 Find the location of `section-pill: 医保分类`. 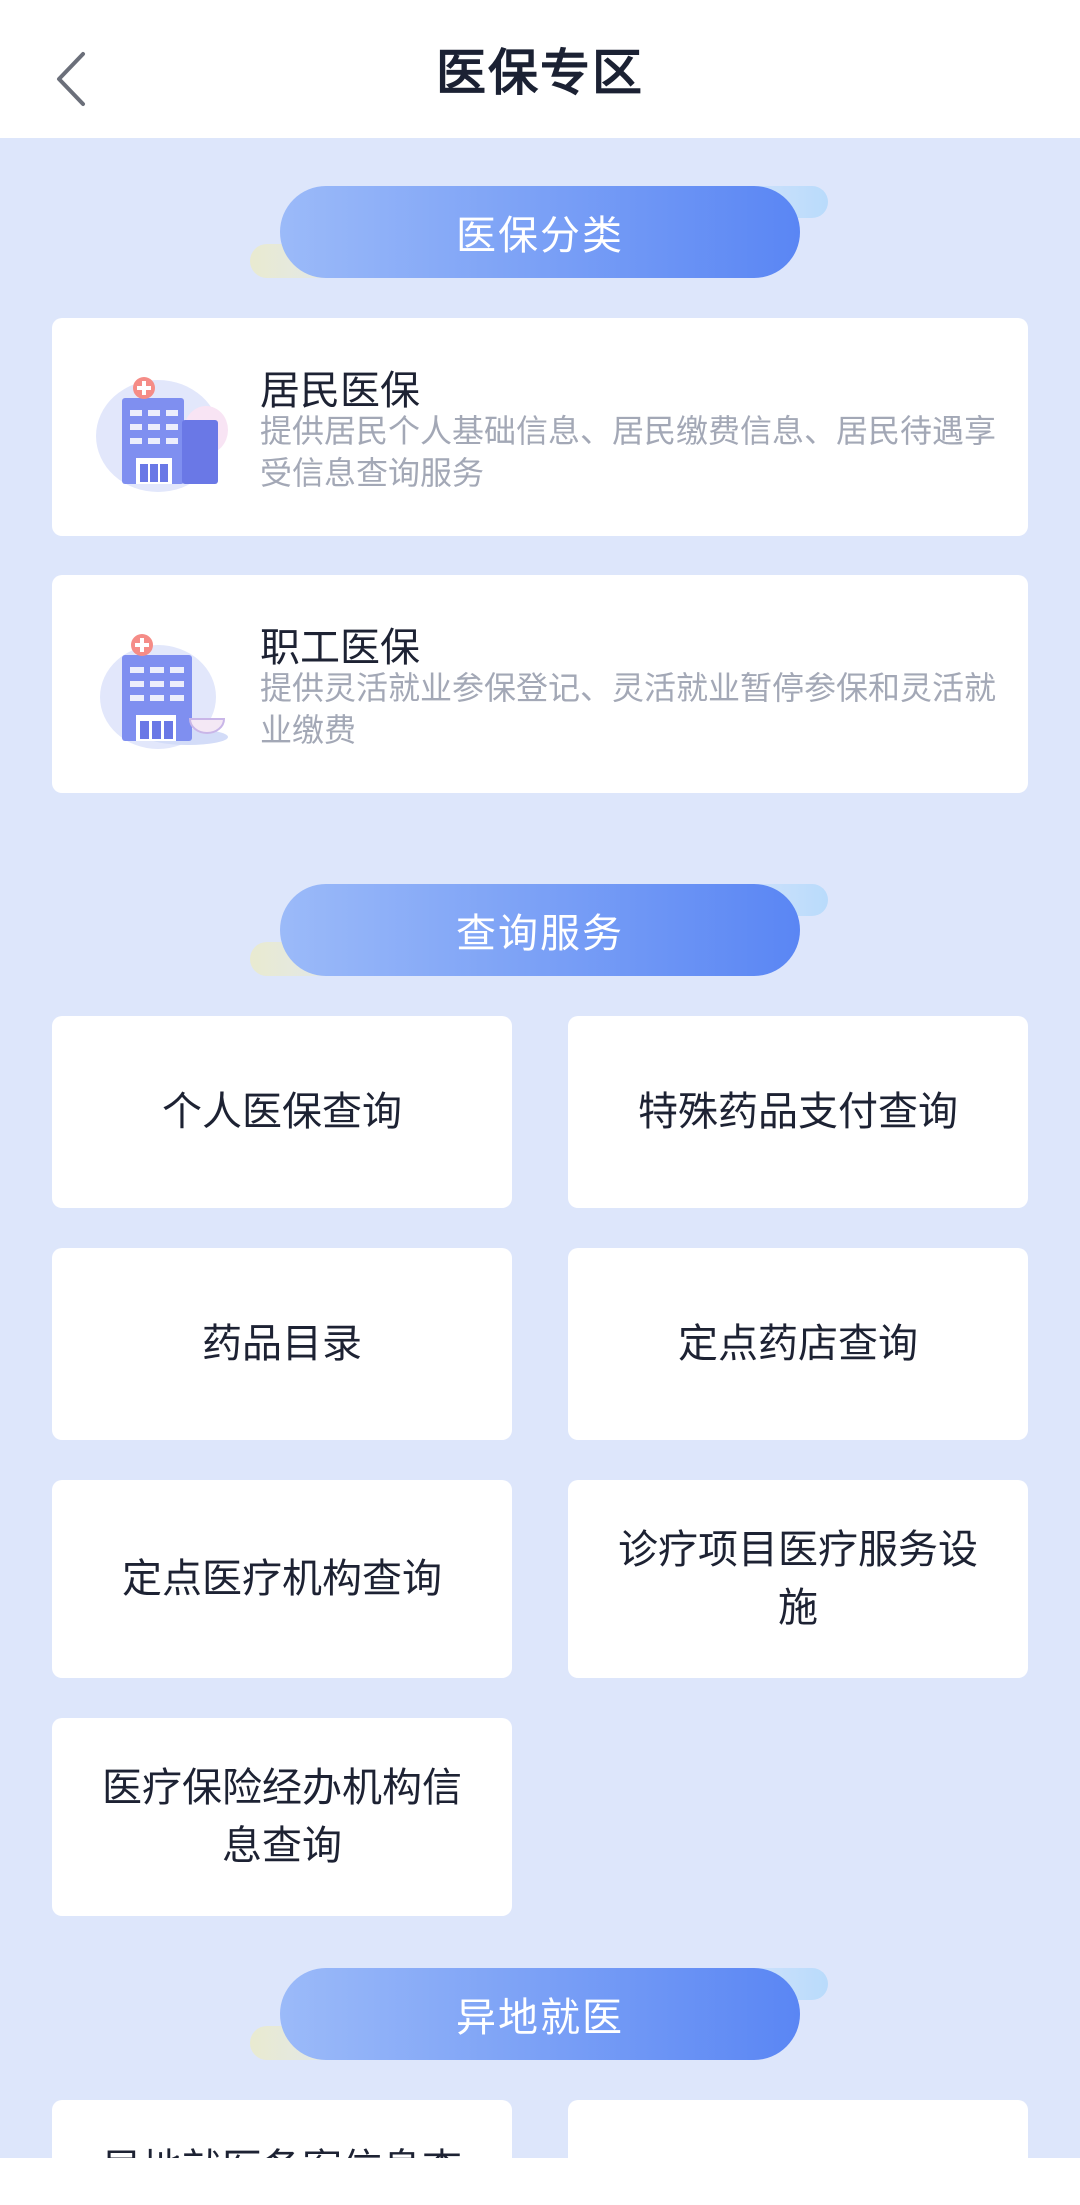

section-pill: 医保分类 is located at coordinates (540, 232).